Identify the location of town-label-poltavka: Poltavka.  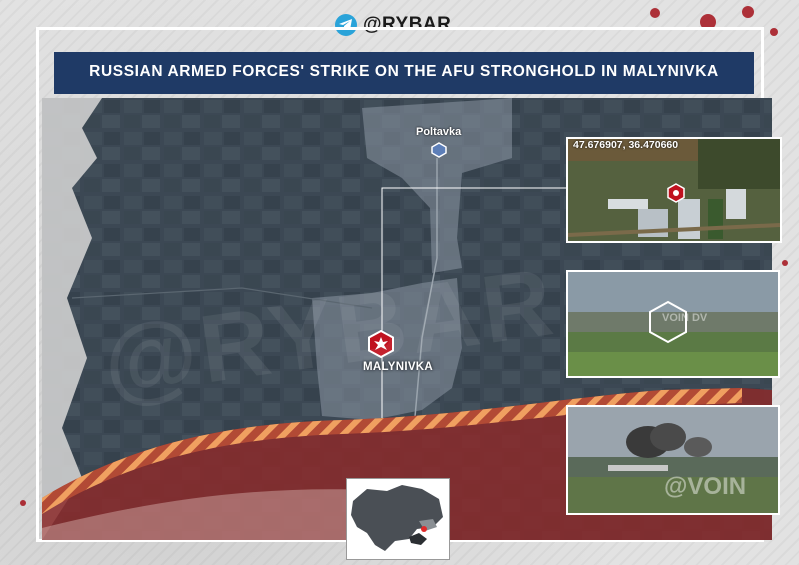
(439, 132).